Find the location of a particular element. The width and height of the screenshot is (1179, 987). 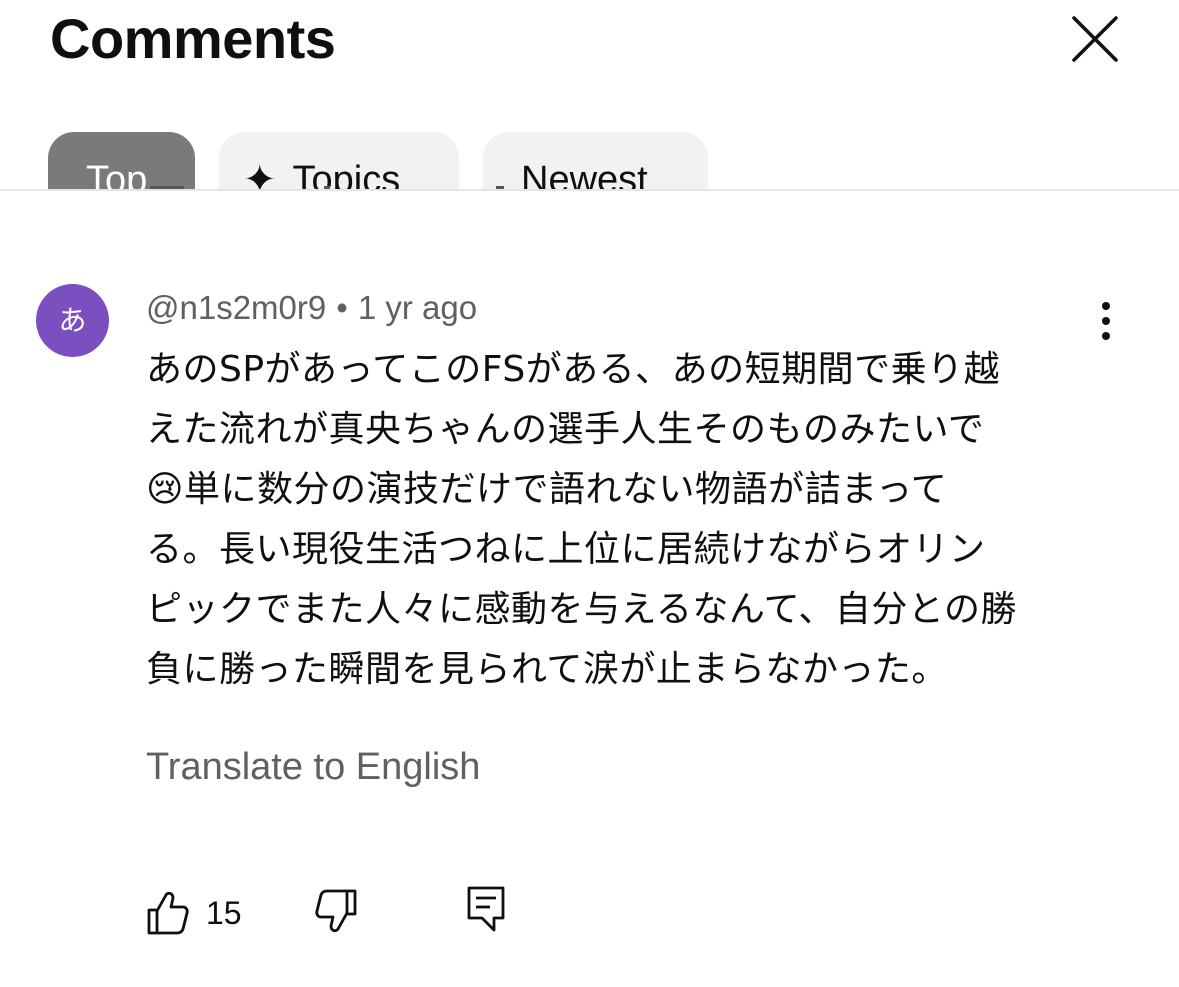

comment-line: あのSPがあってこのFSがある、あの短期間で乗り越 is located at coordinates (573, 369).